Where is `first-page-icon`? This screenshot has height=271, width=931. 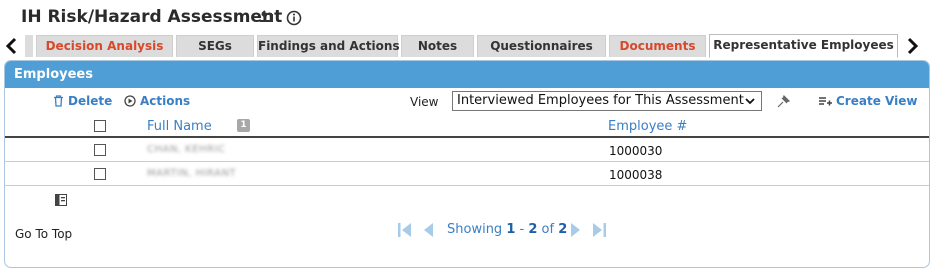 first-page-icon is located at coordinates (405, 230).